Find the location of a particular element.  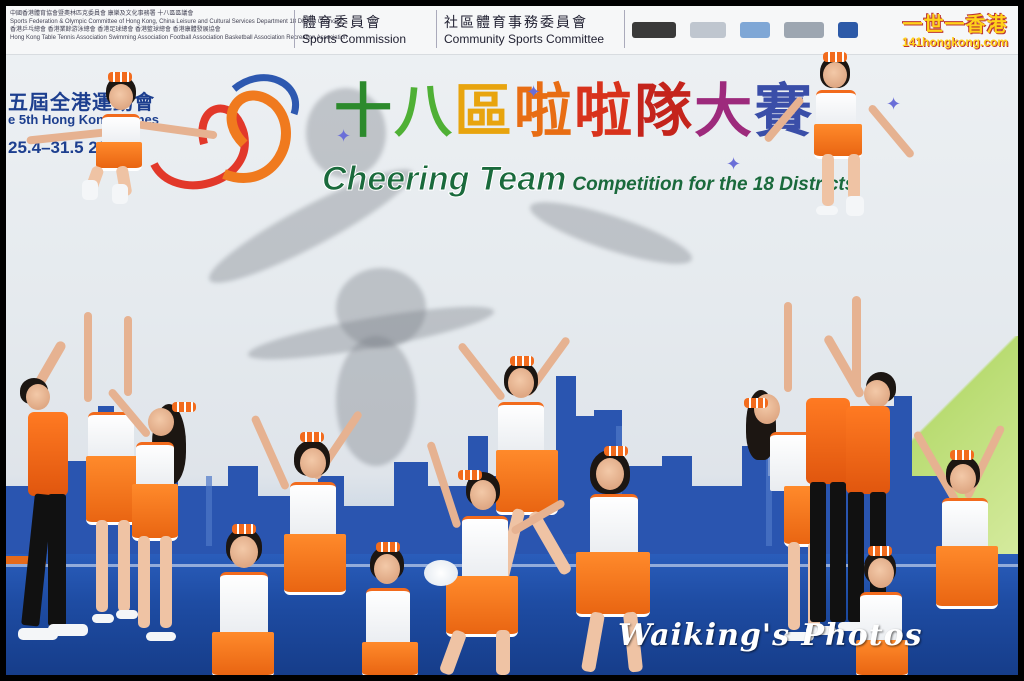

banner-title-zh: 十八區啦啦隊大賽 is located at coordinates (574, 106).